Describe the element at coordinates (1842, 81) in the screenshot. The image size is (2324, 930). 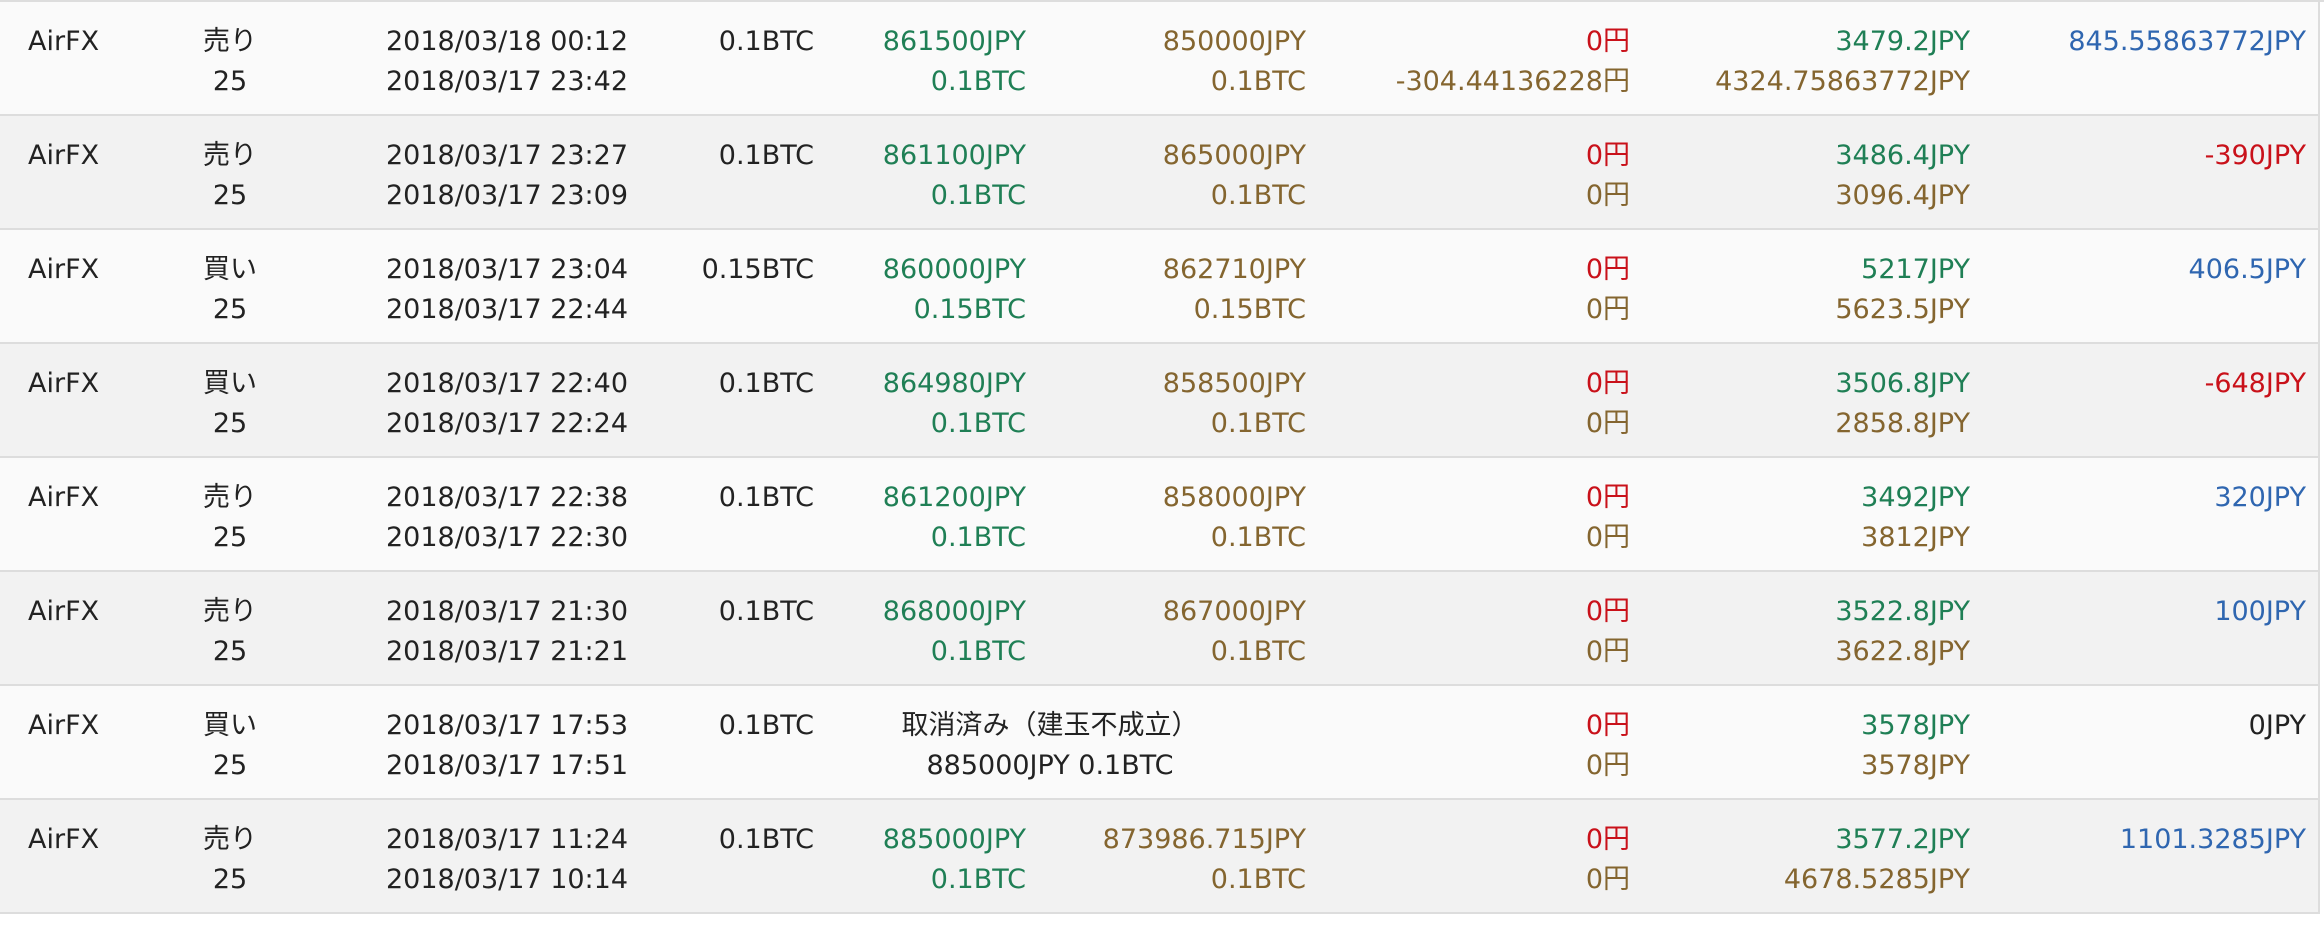
I see `margin-secondary: 4324.75863772JPY` at that location.